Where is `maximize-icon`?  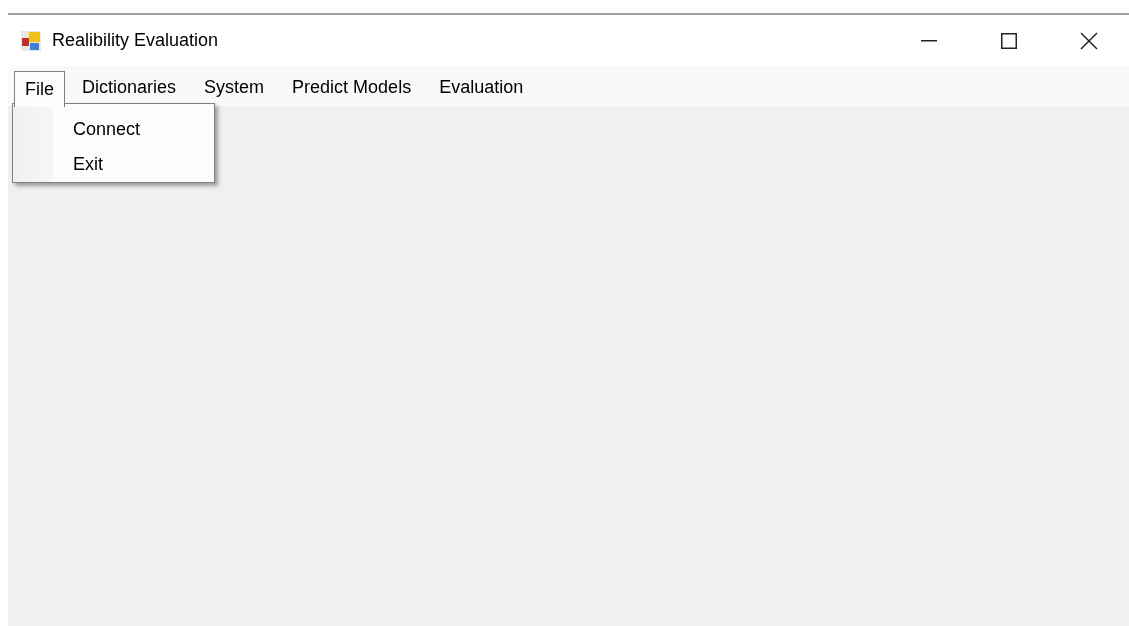 maximize-icon is located at coordinates (1009, 40).